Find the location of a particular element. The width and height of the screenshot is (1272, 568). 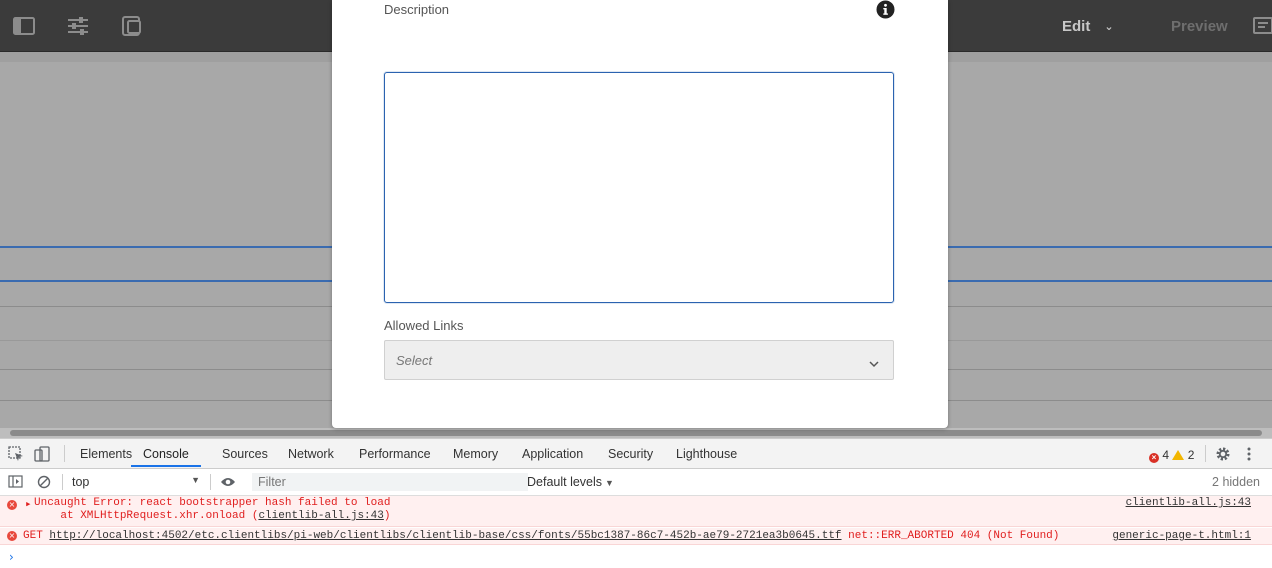

edit-mode-button: Edit ⌄ is located at coordinates (1088, 27).